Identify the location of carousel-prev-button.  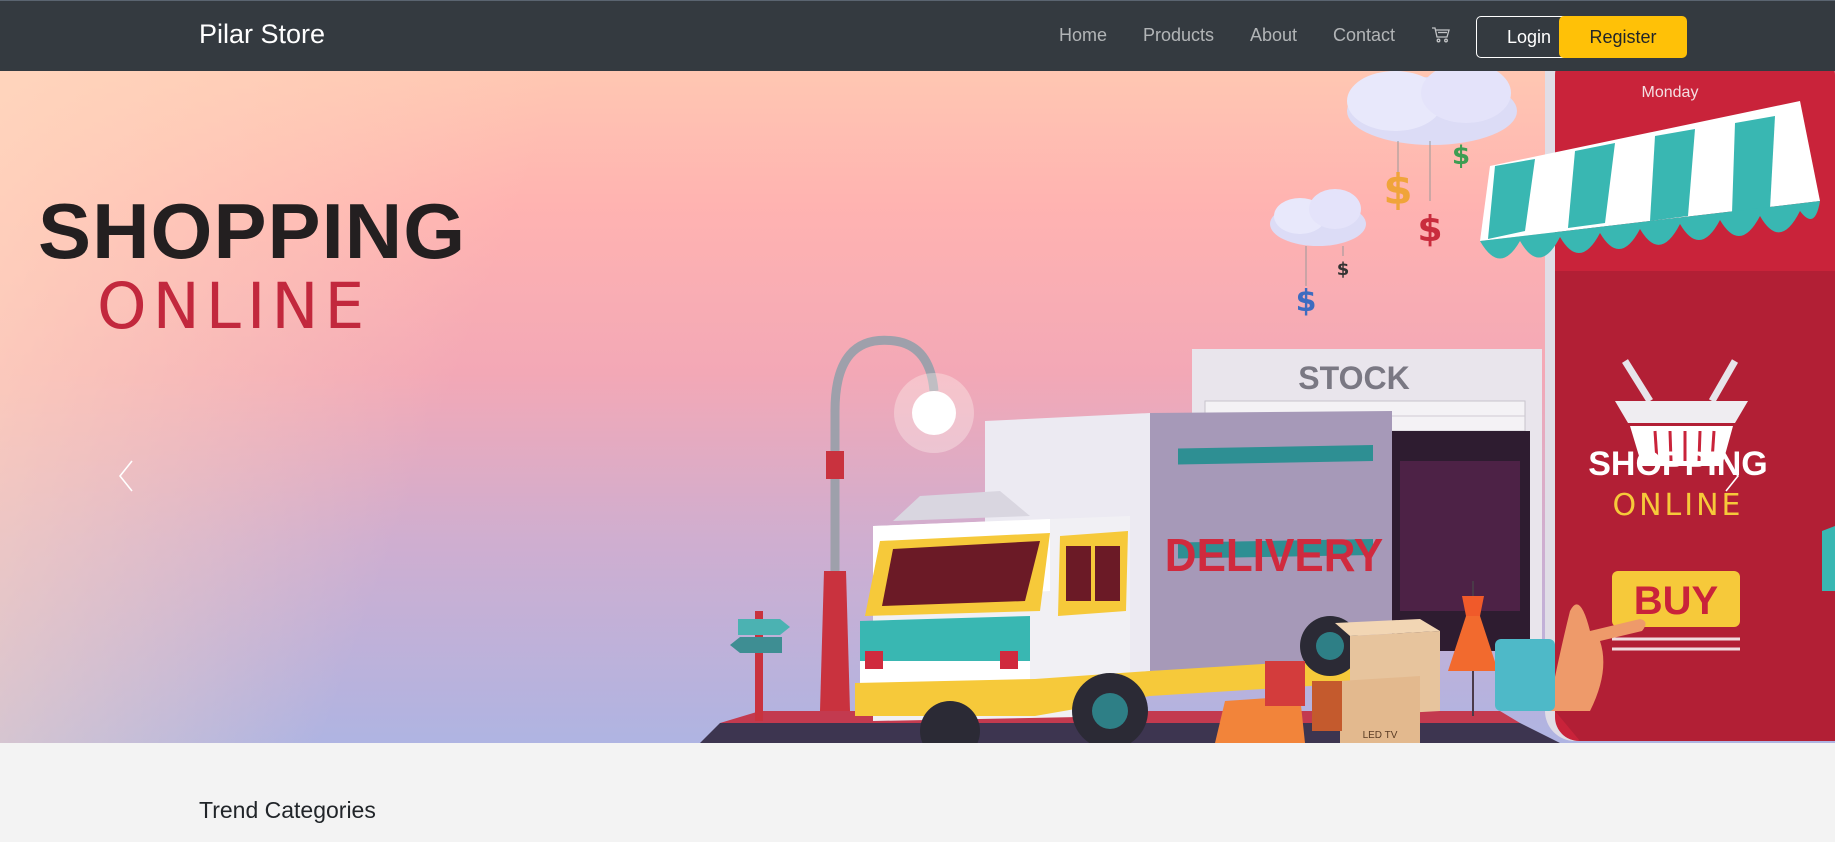
(127, 476).